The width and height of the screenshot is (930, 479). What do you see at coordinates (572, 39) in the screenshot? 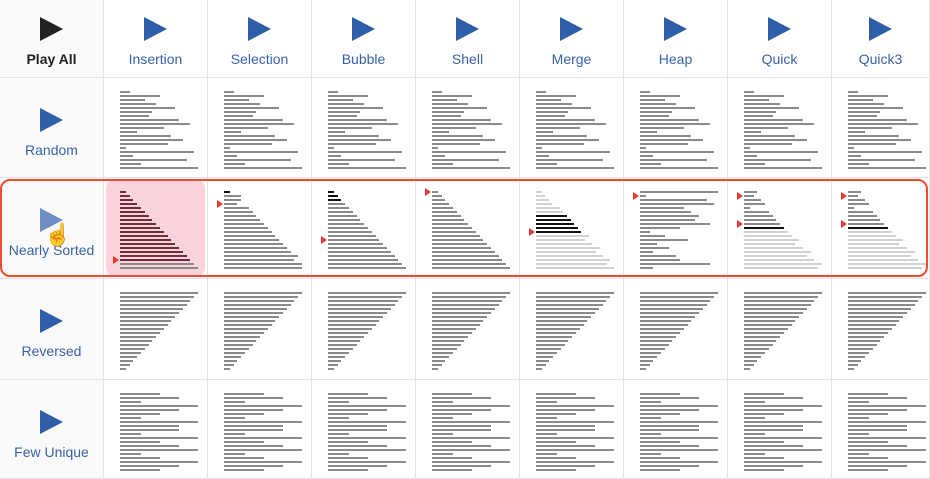
I see `play-algorithm-merge: Merge` at bounding box center [572, 39].